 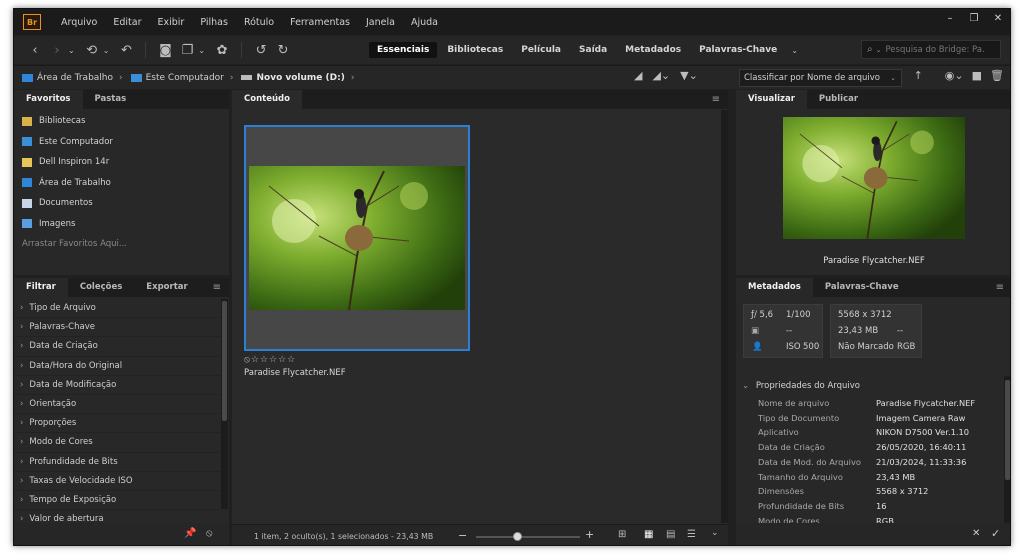 I want to click on tab-favoritos: Favoritos, so click(x=48, y=99).